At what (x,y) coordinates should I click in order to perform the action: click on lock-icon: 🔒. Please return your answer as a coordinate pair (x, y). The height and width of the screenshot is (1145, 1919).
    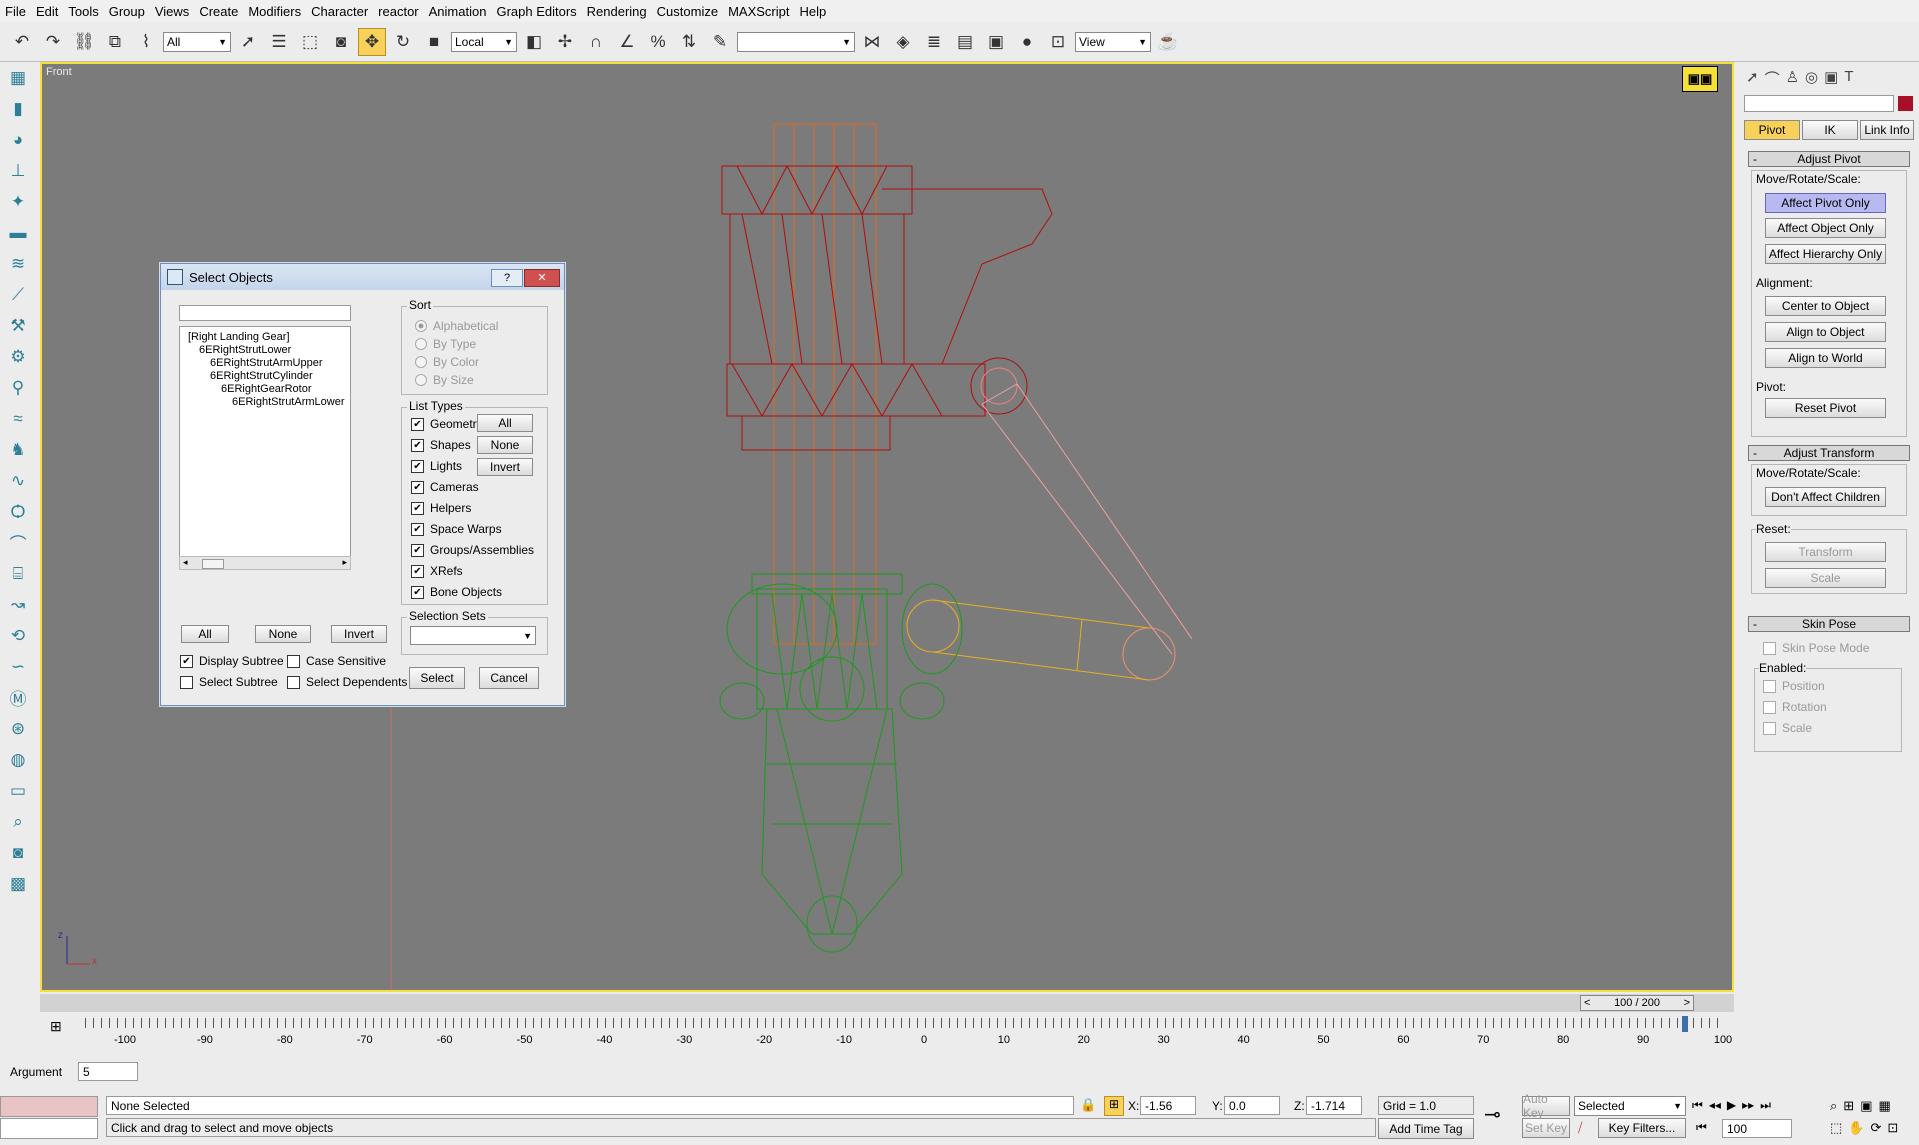
    Looking at the image, I should click on (1088, 1105).